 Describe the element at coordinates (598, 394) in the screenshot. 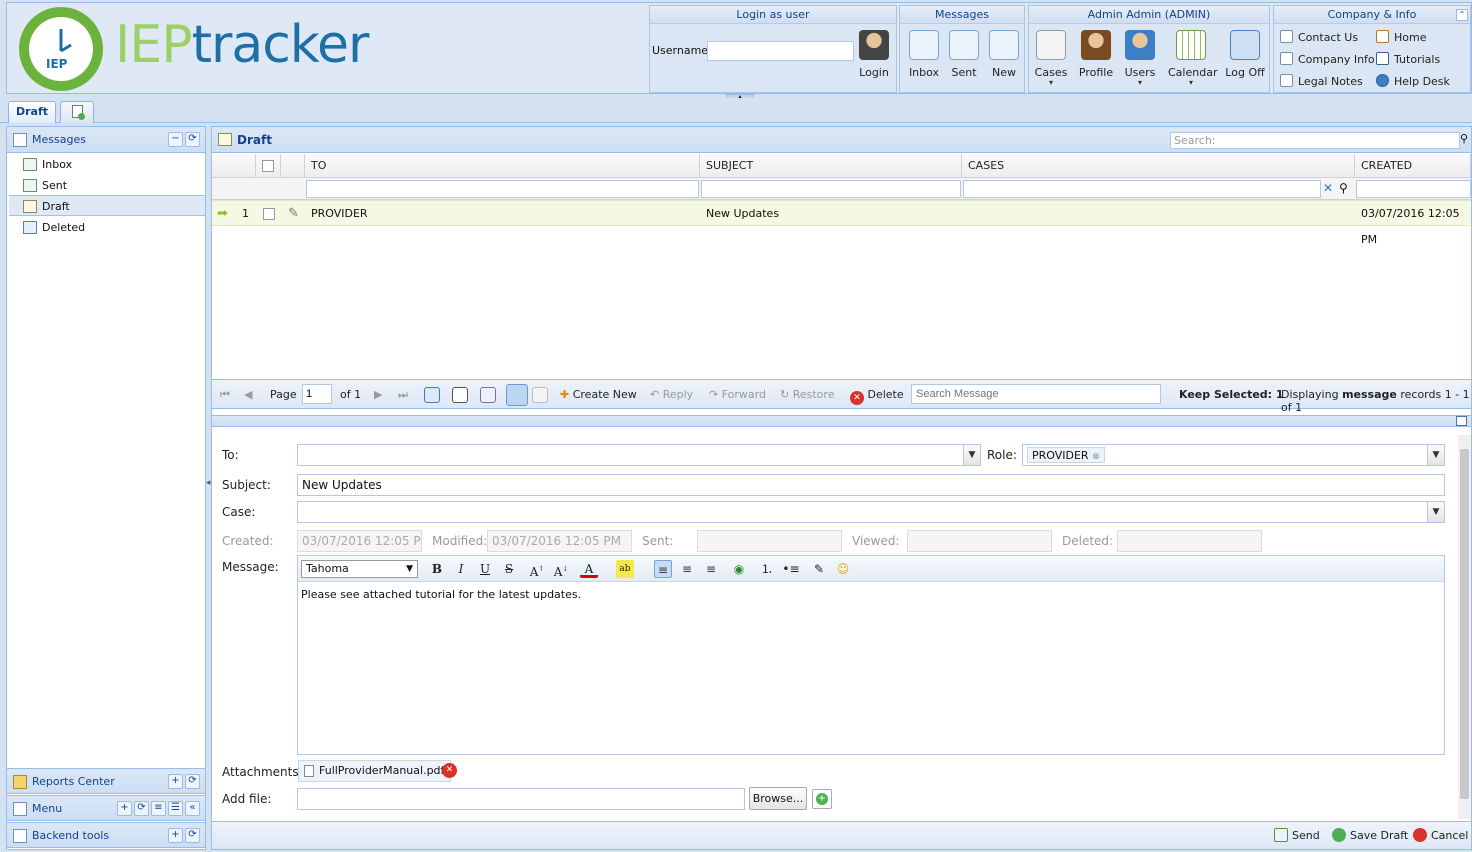

I see `create-new-button: ✚ Create New` at that location.